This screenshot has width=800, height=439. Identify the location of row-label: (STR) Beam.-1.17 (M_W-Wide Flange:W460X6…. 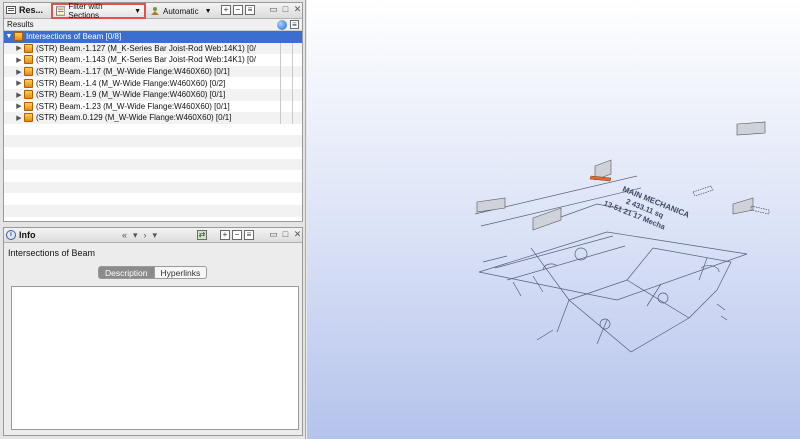
(133, 72).